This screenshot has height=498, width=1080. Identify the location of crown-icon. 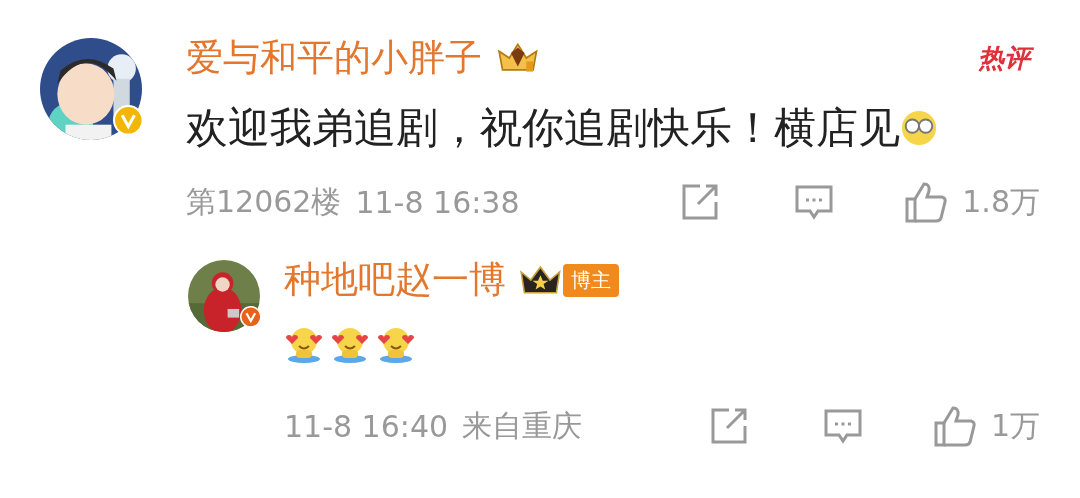
(540, 280).